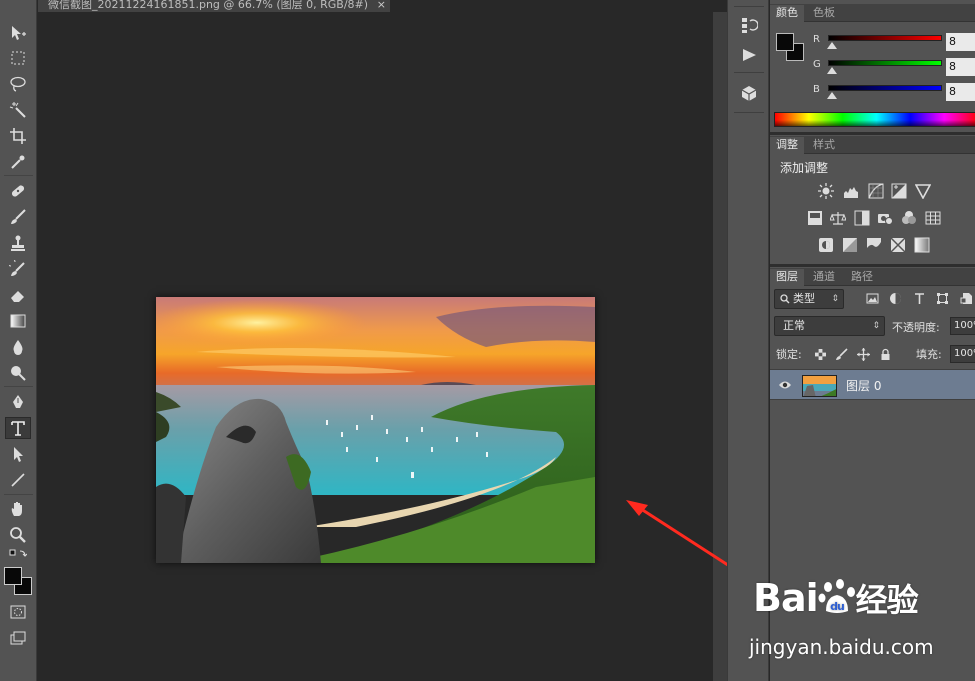 The image size is (975, 681). What do you see at coordinates (18, 191) in the screenshot?
I see `healing-brush-tool-icon` at bounding box center [18, 191].